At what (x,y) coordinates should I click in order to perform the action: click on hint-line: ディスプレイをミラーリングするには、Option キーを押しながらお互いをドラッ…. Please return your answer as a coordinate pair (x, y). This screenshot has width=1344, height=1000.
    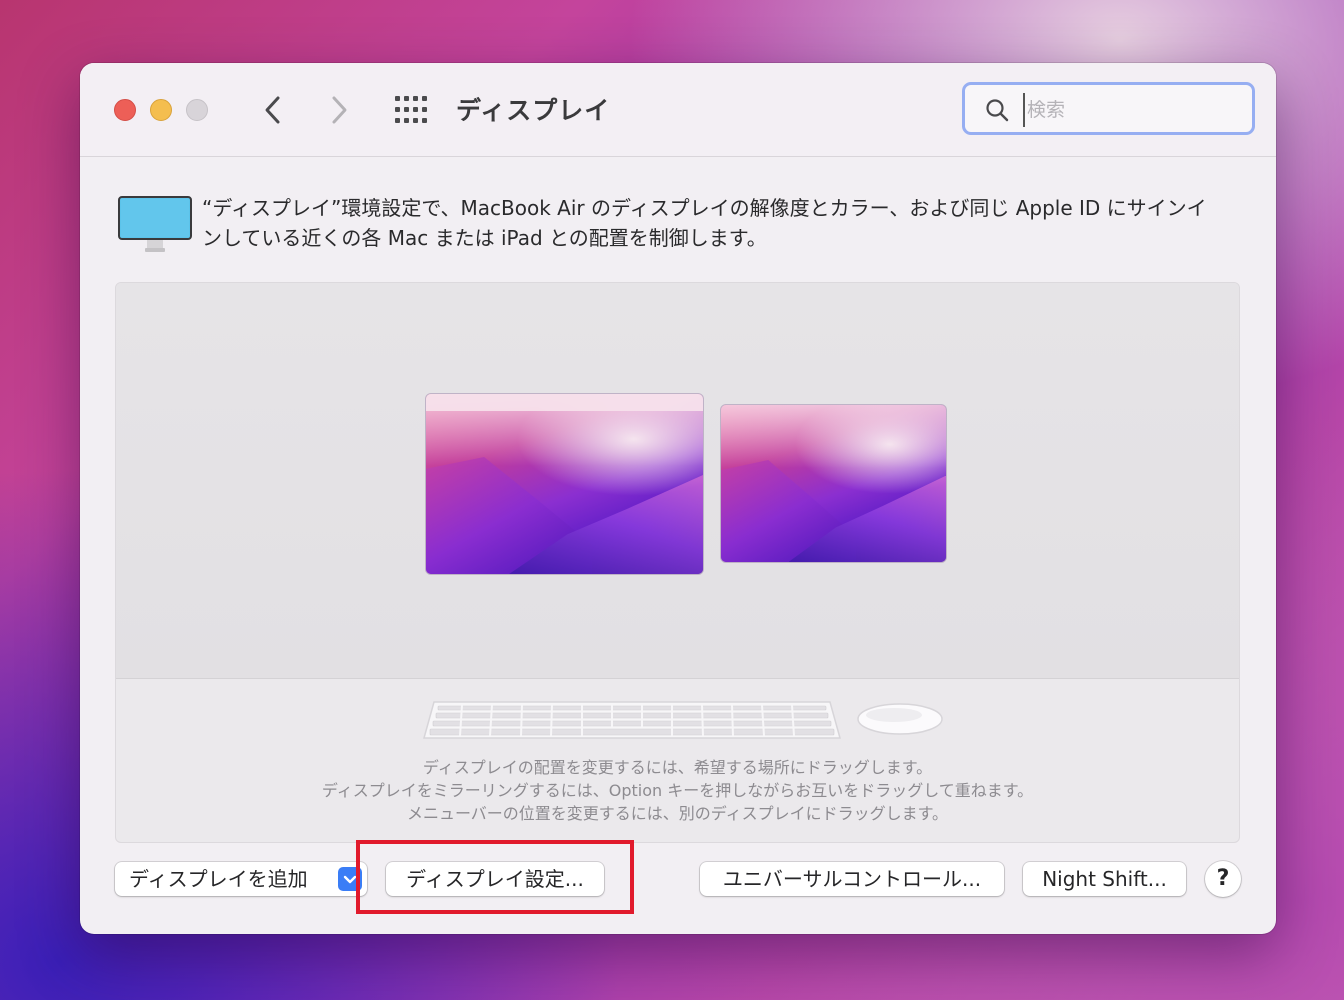
    Looking at the image, I should click on (677, 790).